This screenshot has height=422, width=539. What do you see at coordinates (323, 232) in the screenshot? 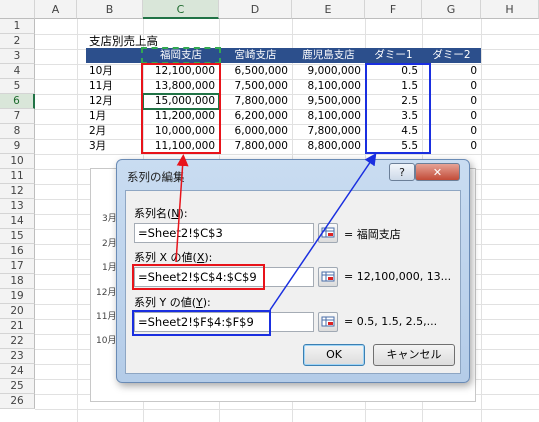
I see `blue-arrow` at bounding box center [323, 232].